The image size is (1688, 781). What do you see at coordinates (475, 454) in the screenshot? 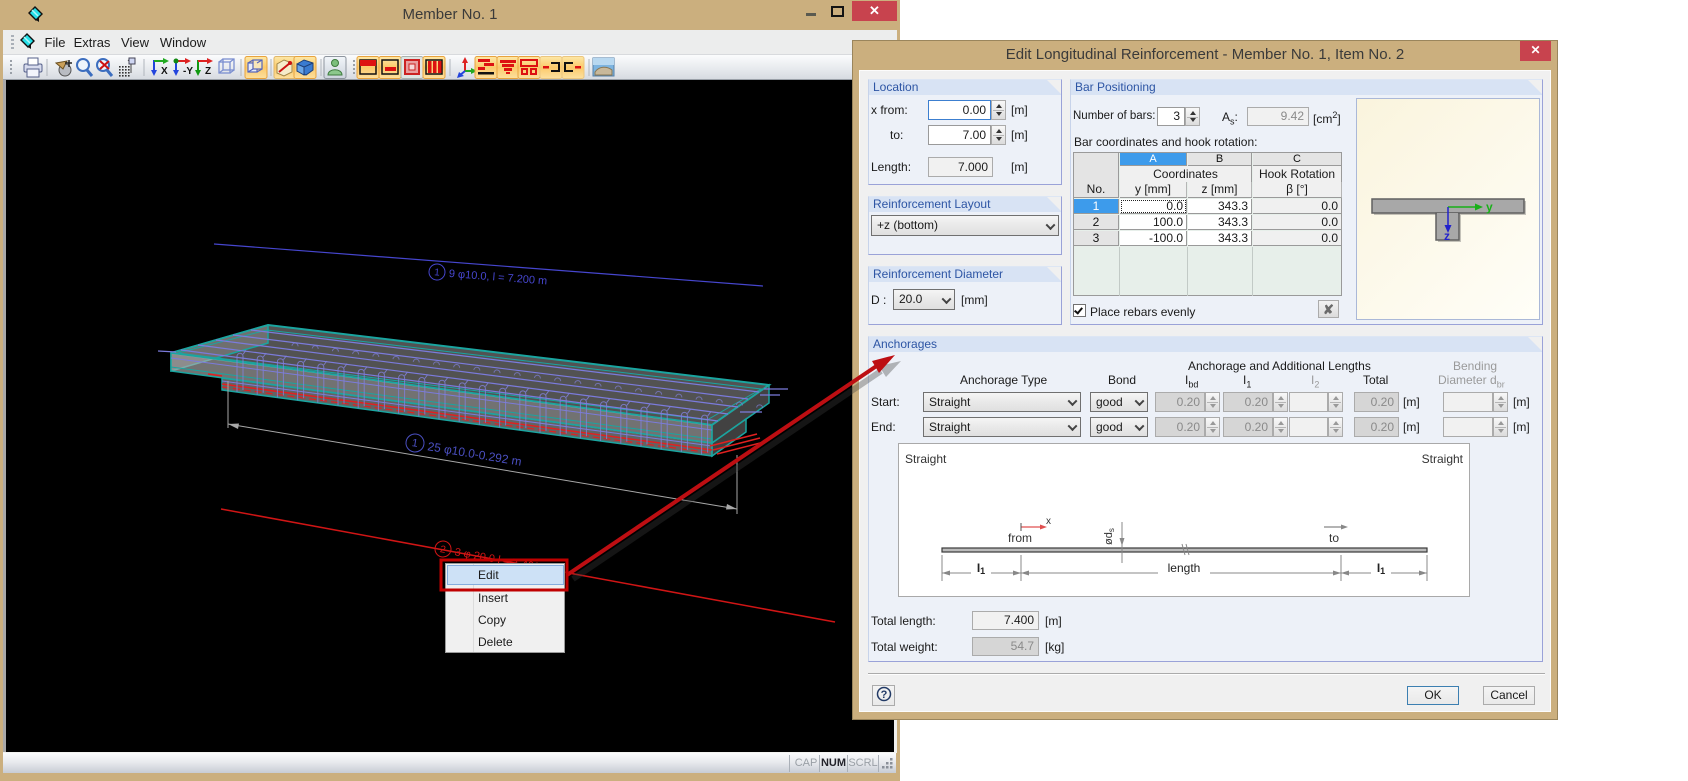
I see `svg-text: 25 φ10.0-0.292 m` at bounding box center [475, 454].